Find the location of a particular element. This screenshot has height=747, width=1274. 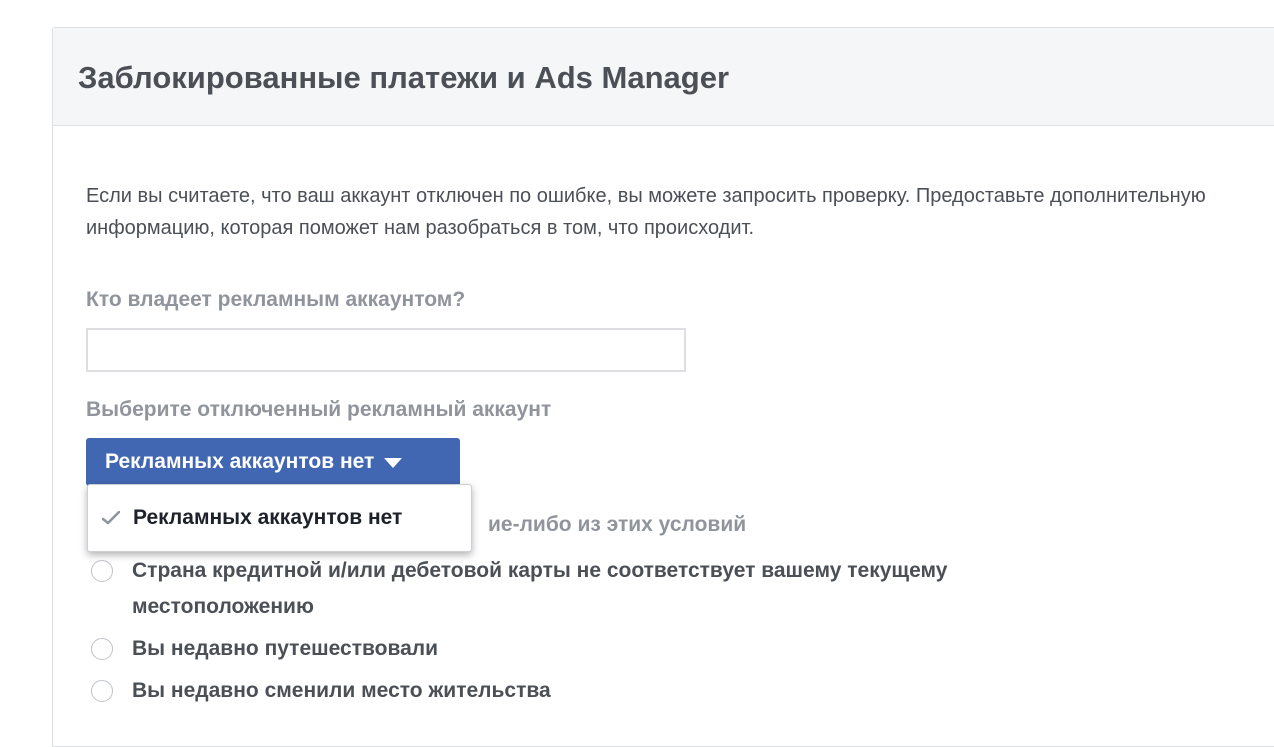

menu-item-no-accounts: Рекламных аккаунтов нет is located at coordinates (279, 518).